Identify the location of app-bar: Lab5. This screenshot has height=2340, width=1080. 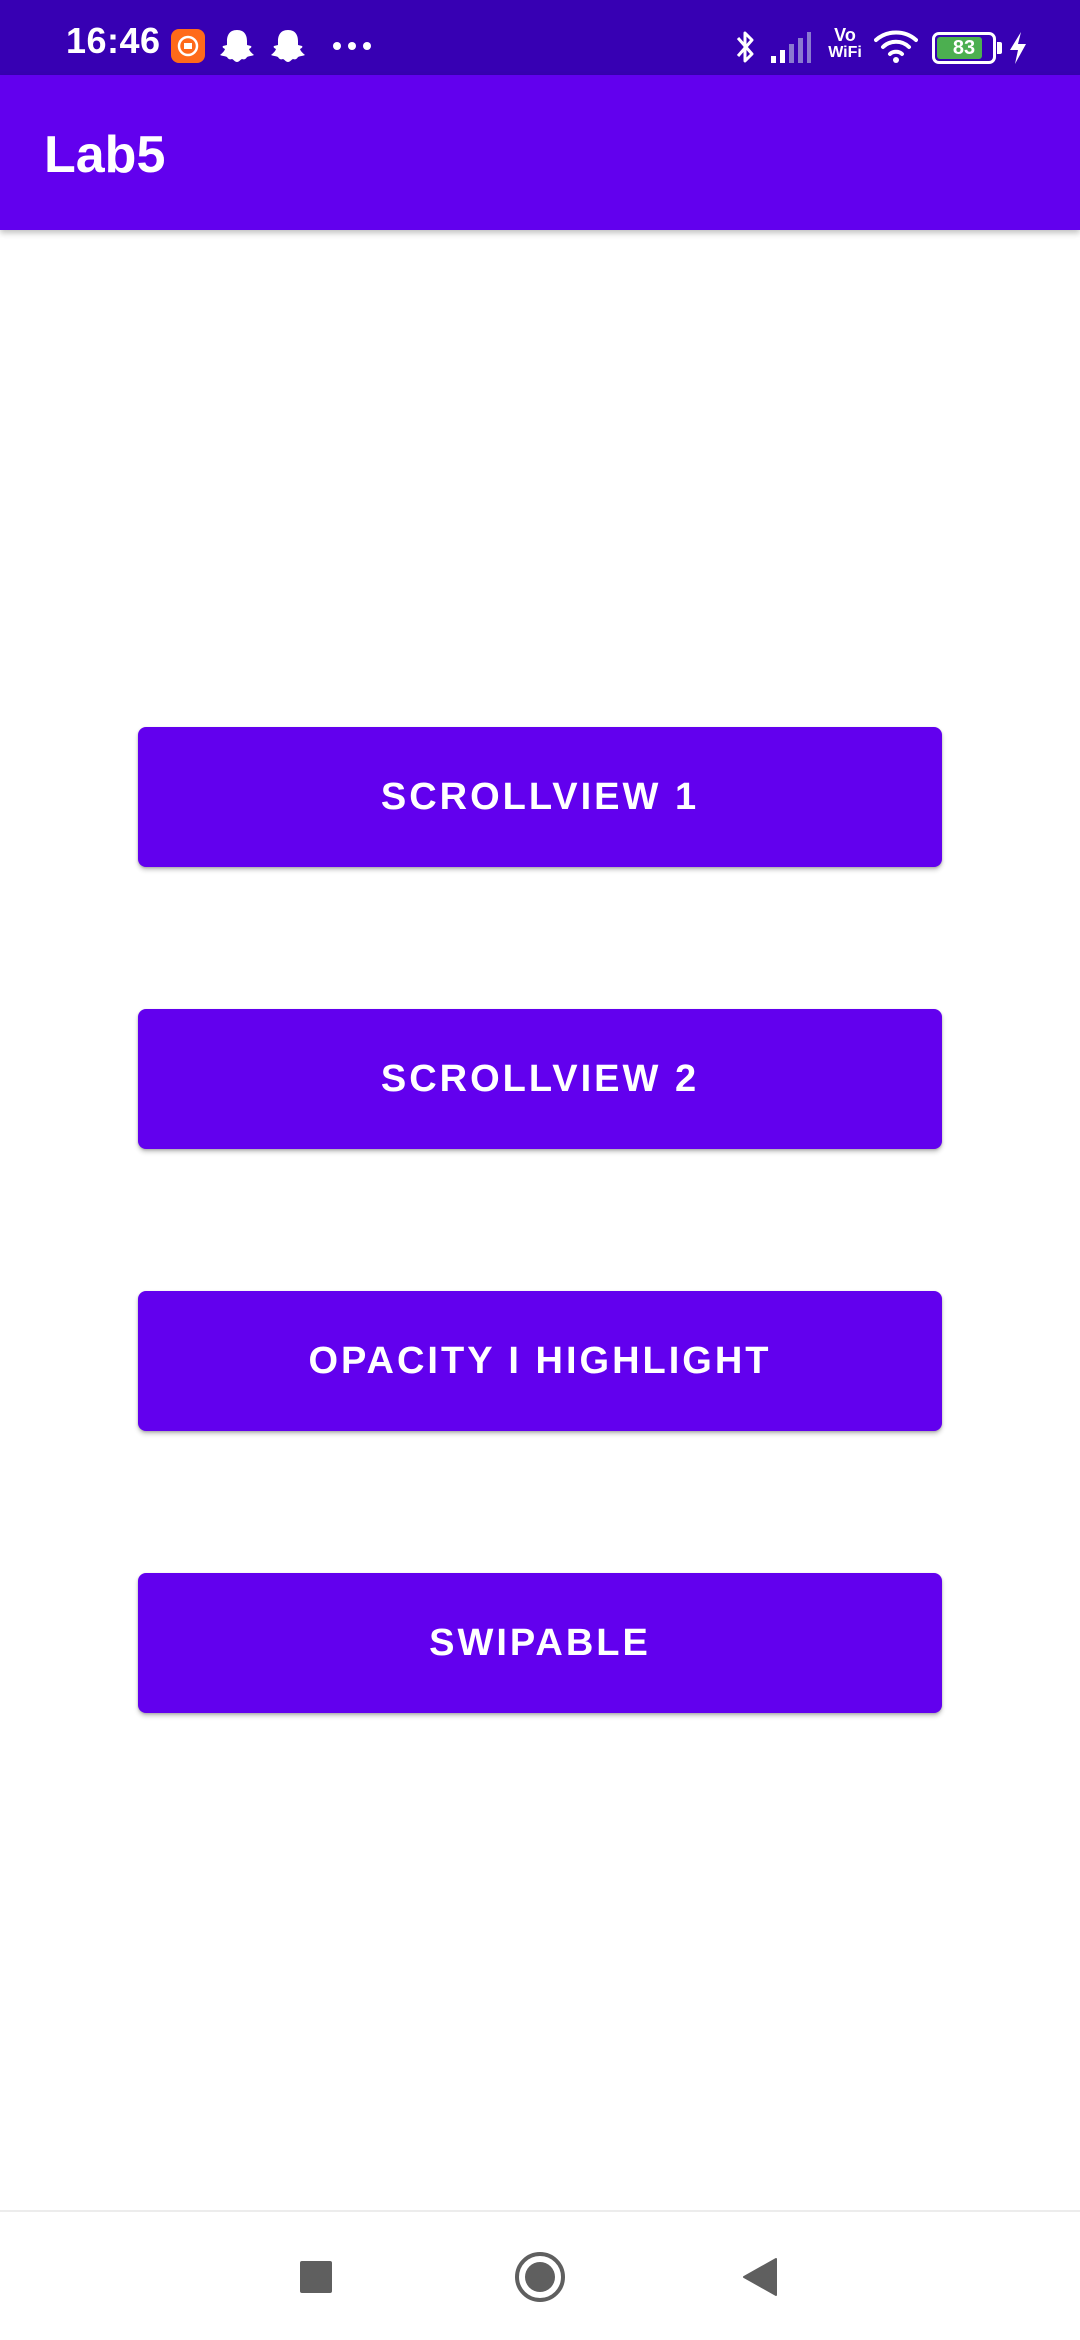
(540, 152).